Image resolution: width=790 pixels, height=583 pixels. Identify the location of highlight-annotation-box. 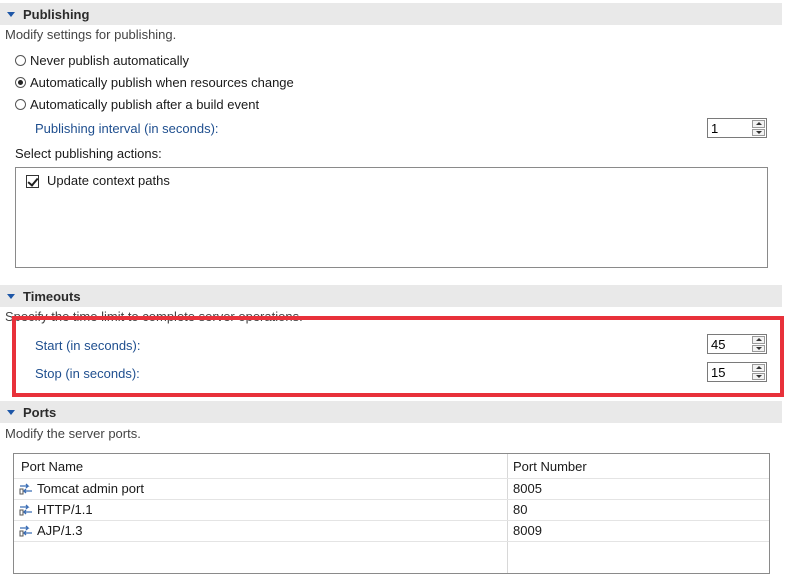
(398, 356).